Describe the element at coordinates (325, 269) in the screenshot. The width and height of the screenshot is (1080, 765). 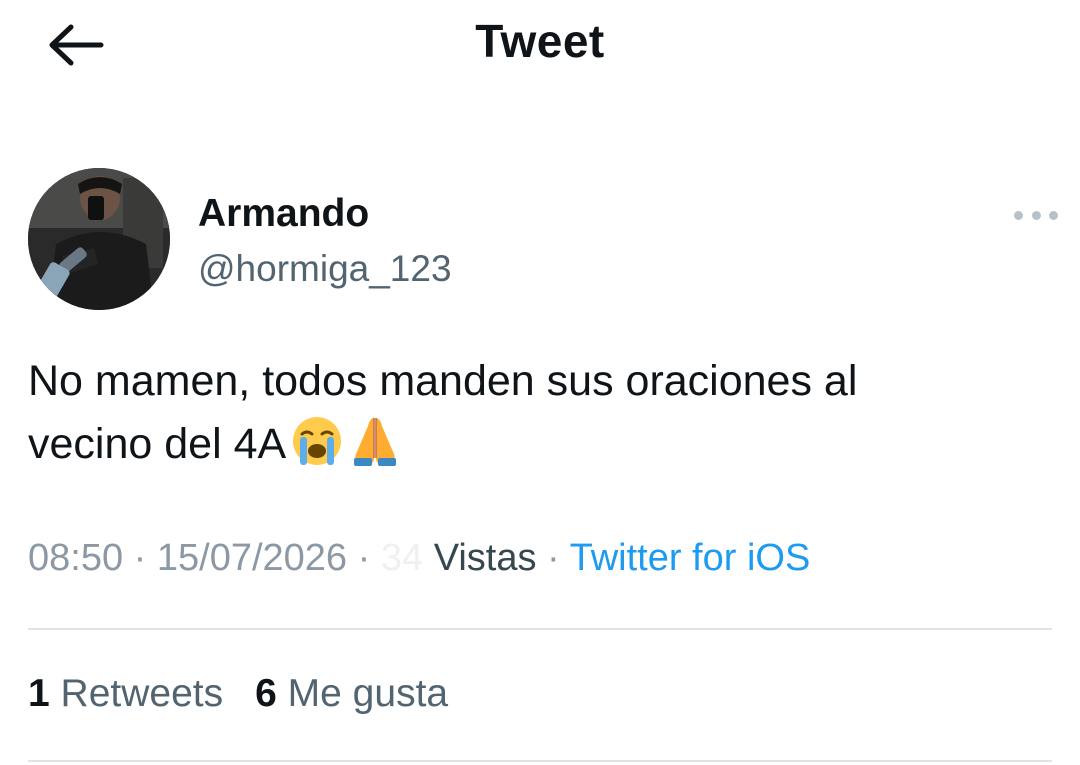
I see `user-handle: @hormiga_123` at that location.